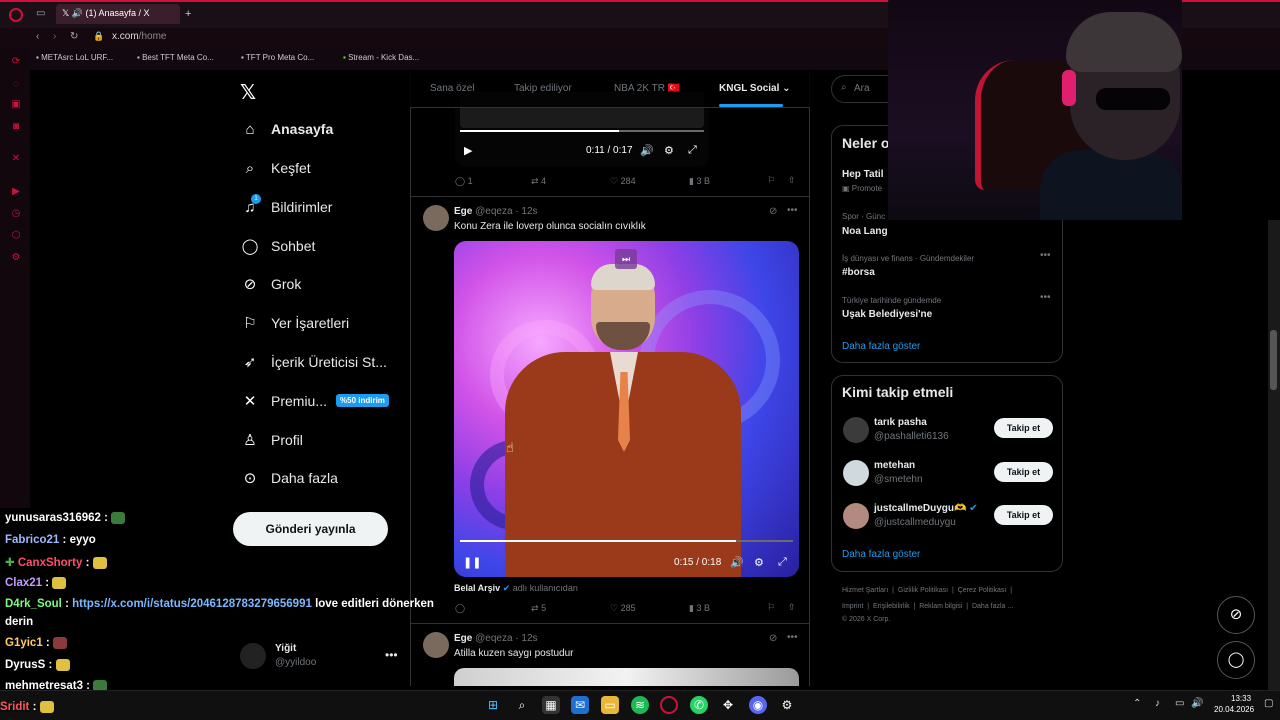 This screenshot has height=720, width=1280. I want to click on spotify-icon: ≋, so click(640, 705).